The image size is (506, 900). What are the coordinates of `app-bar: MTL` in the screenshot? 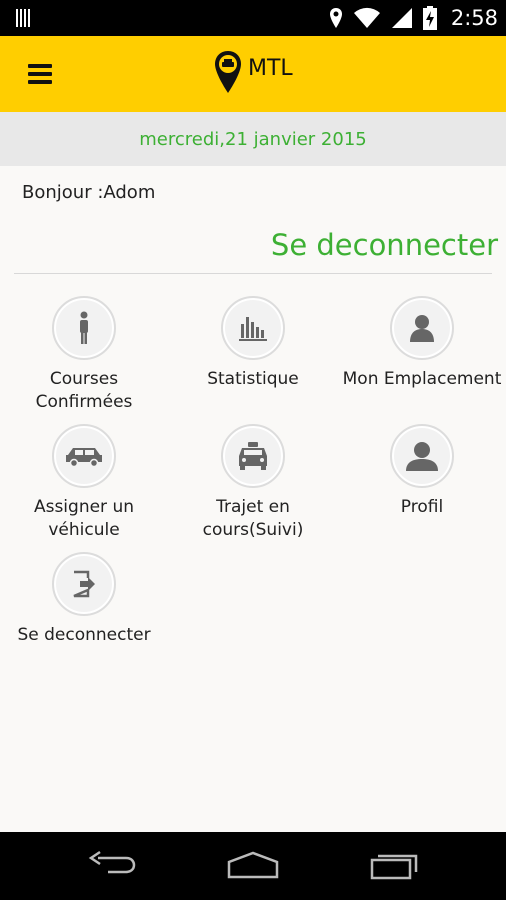 It's located at (253, 74).